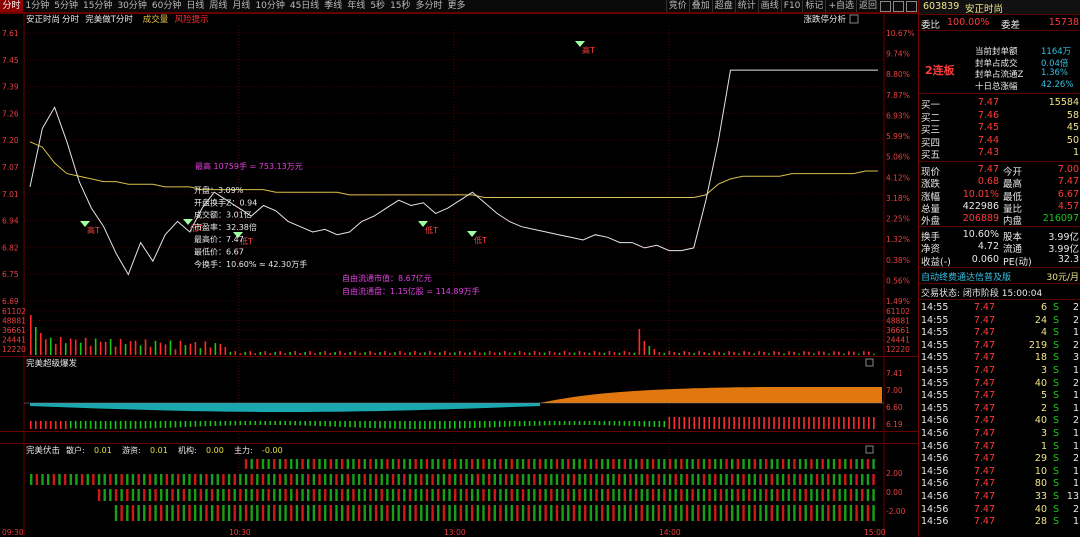 The image size is (1080, 537). What do you see at coordinates (769, 6) in the screenshot?
I see `tool-button-4: 画线` at bounding box center [769, 6].